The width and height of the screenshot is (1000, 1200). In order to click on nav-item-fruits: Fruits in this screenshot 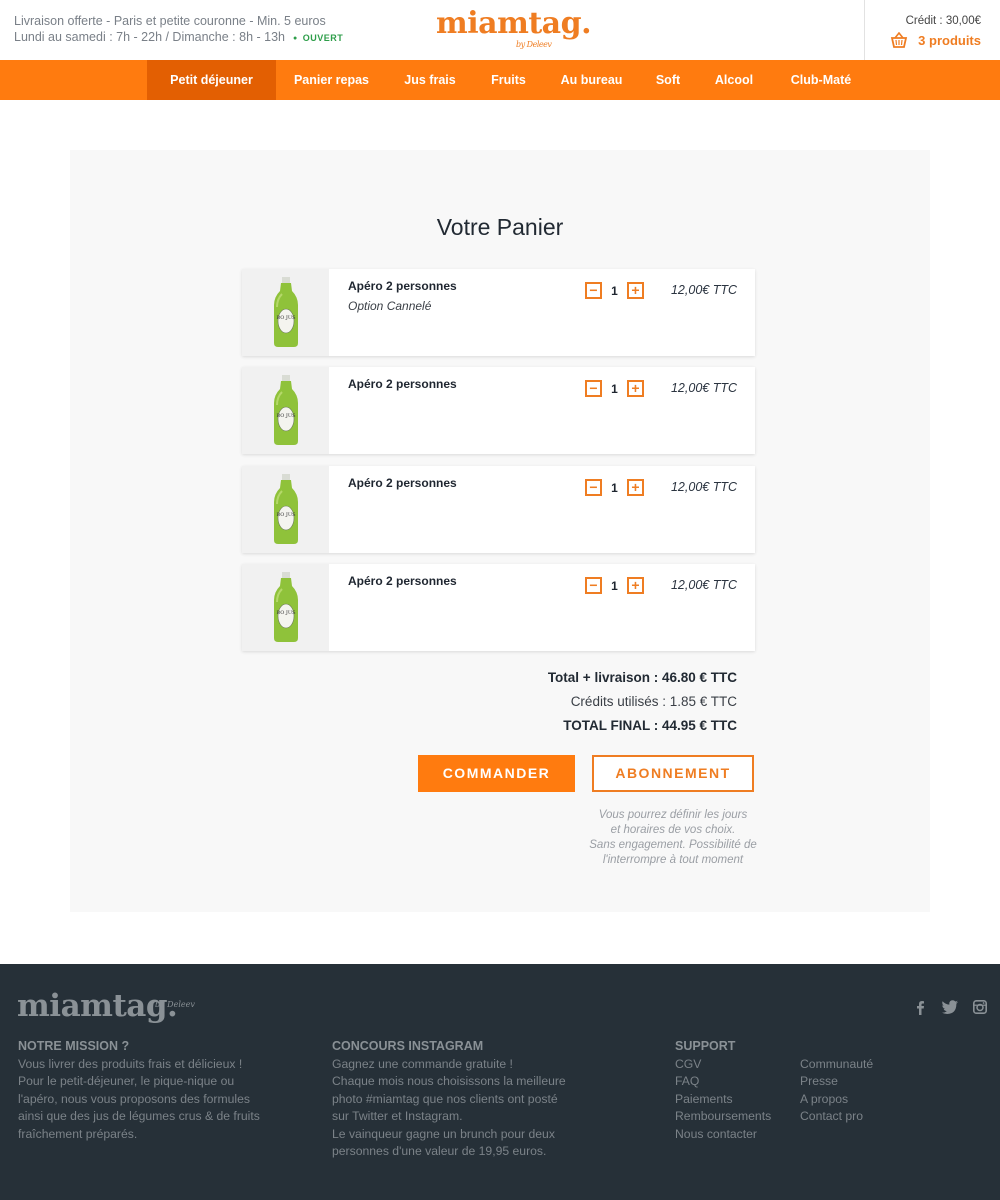, I will do `click(508, 80)`.